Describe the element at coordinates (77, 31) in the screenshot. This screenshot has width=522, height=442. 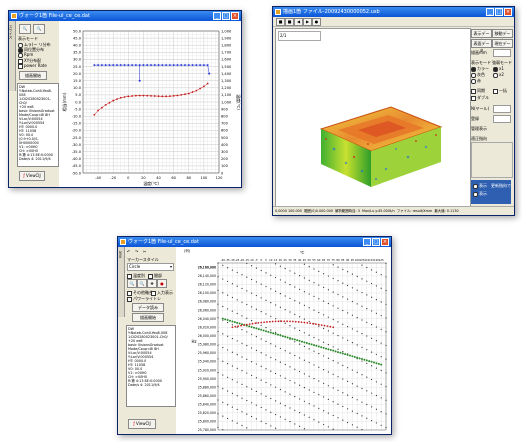
I see `y-tick-label-left: 50.0` at that location.